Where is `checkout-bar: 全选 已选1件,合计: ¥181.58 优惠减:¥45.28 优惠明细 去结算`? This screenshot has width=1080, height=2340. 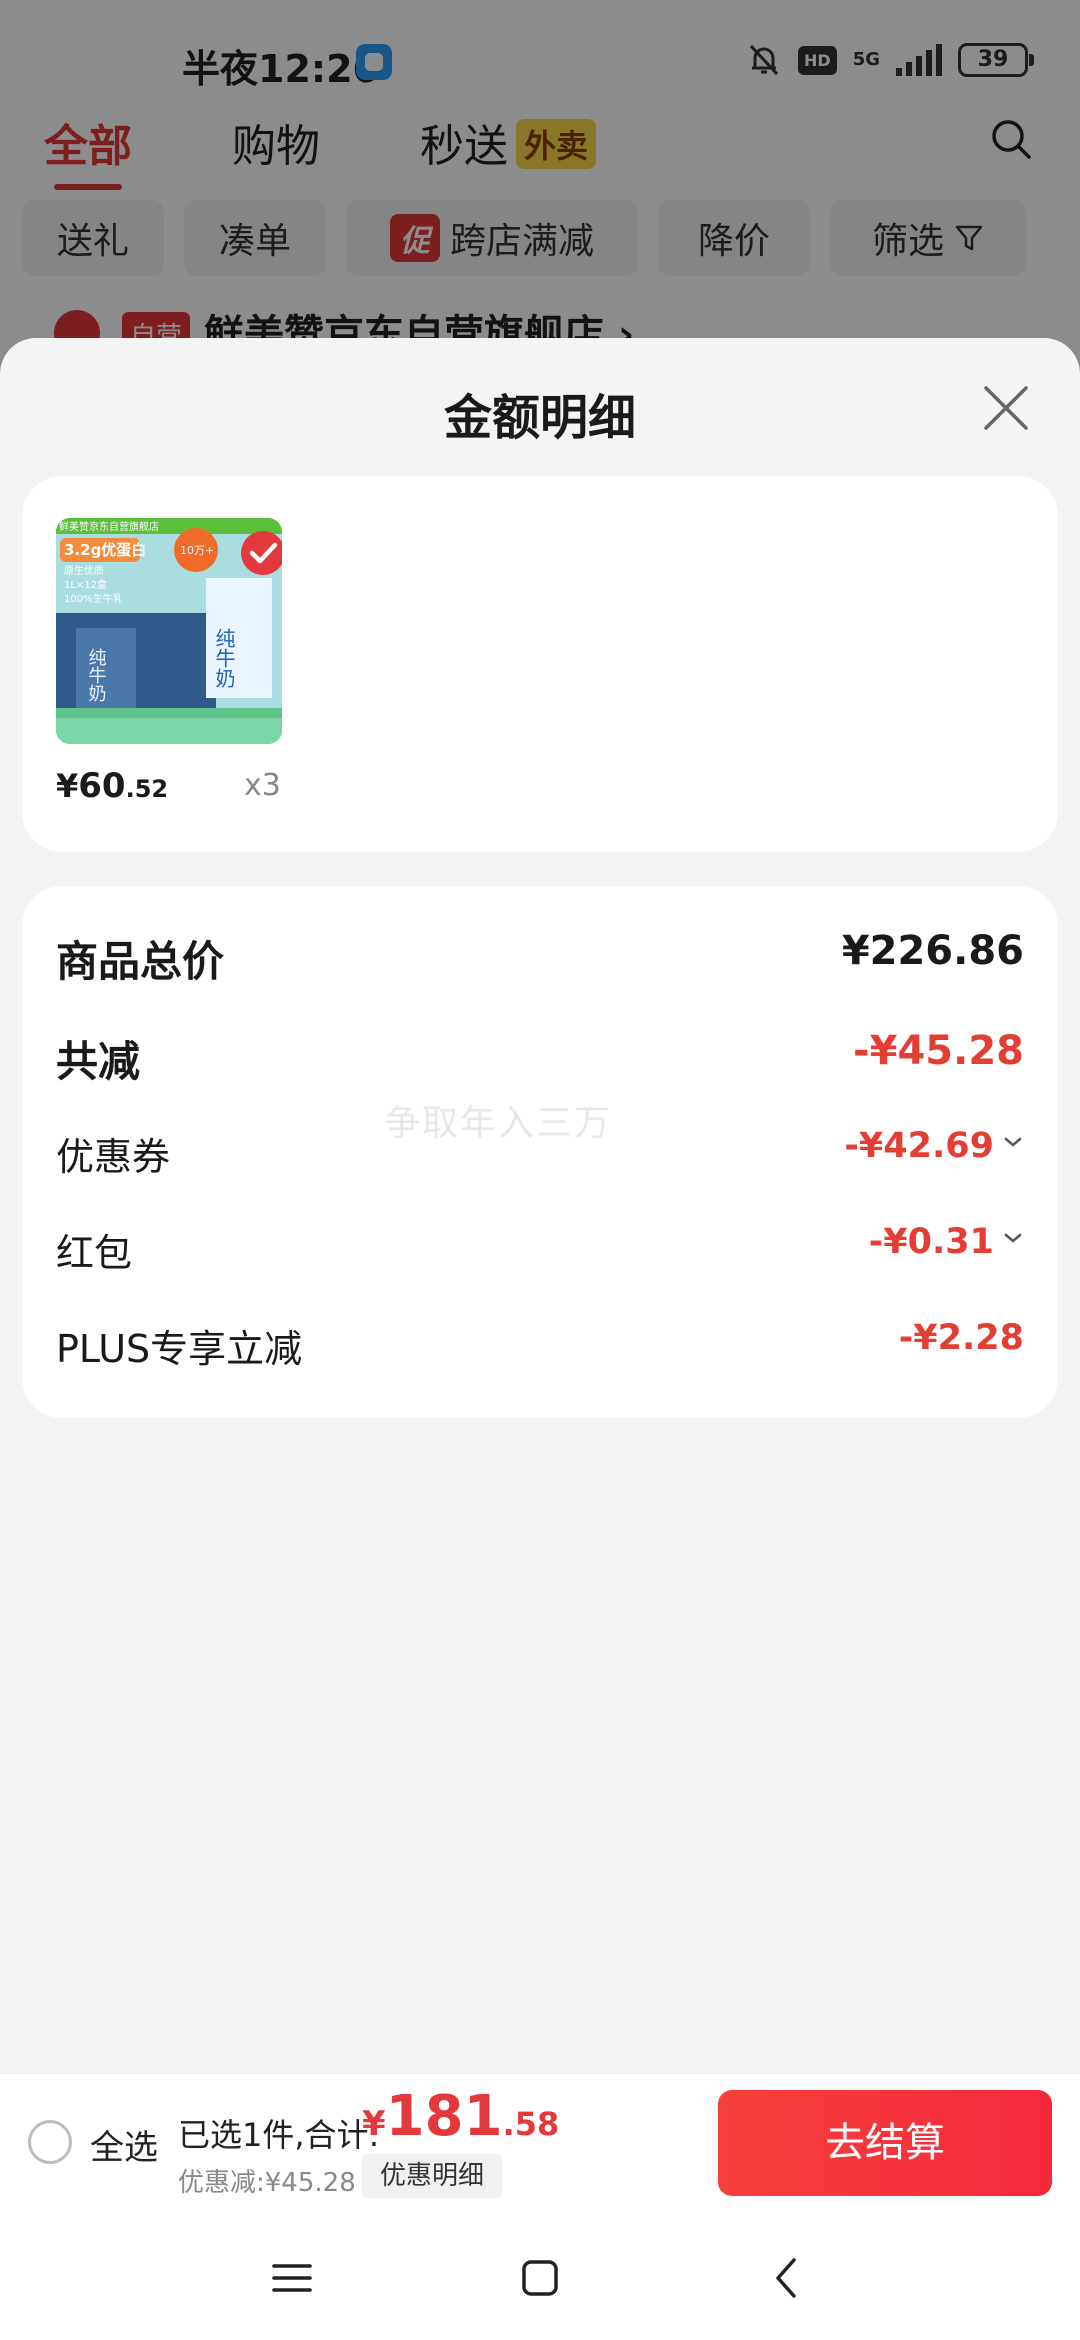 checkout-bar: 全选 已选1件,合计: ¥181.58 优惠减:¥45.28 优惠明细 去结算 is located at coordinates (540, 2140).